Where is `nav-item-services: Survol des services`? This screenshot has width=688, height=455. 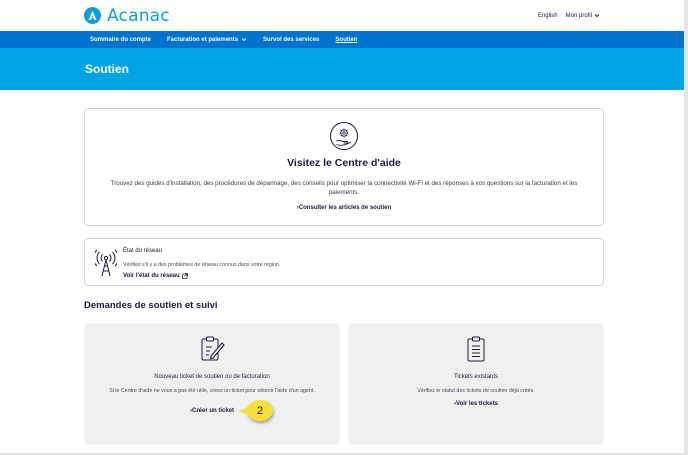 nav-item-services: Survol des services is located at coordinates (291, 40).